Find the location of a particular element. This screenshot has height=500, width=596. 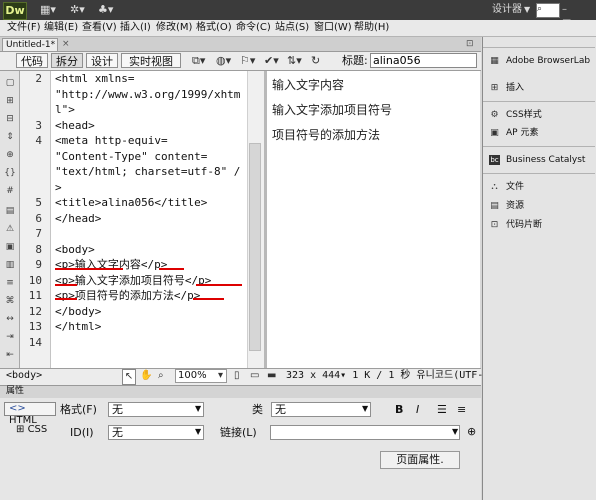

zoom-tool-icon: ⌕ is located at coordinates (161, 376).